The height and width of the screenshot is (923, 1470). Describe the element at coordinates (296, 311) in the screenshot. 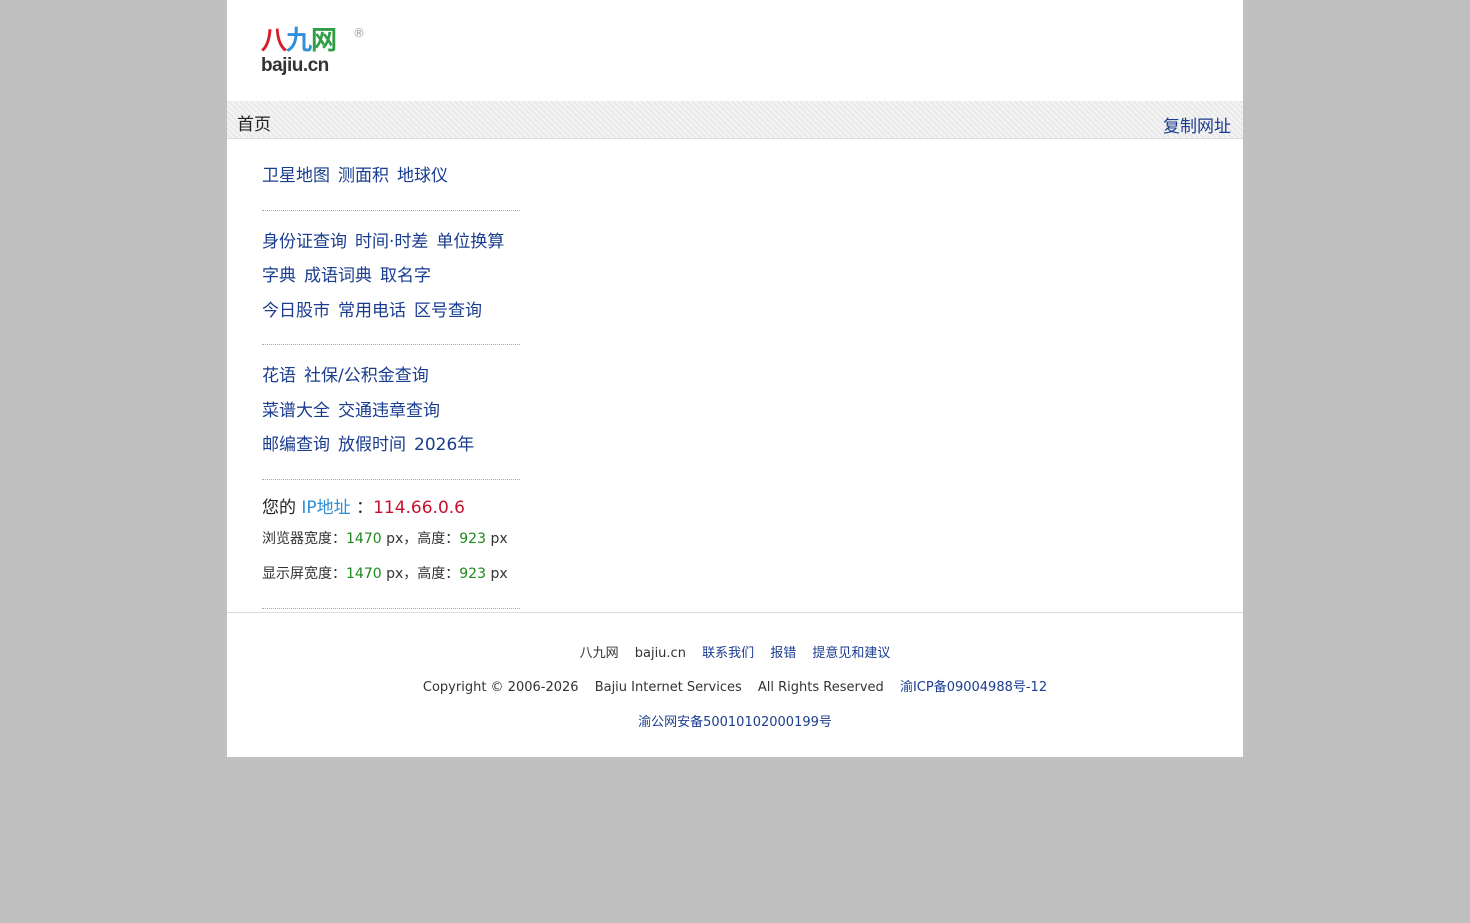

I see `link-stock-market: 今日股市` at that location.